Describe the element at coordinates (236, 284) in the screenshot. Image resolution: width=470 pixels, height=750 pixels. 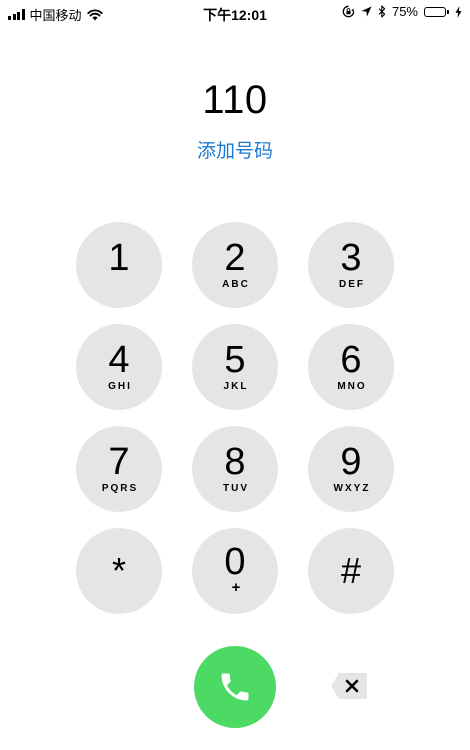
I see `key-letters: ABC` at that location.